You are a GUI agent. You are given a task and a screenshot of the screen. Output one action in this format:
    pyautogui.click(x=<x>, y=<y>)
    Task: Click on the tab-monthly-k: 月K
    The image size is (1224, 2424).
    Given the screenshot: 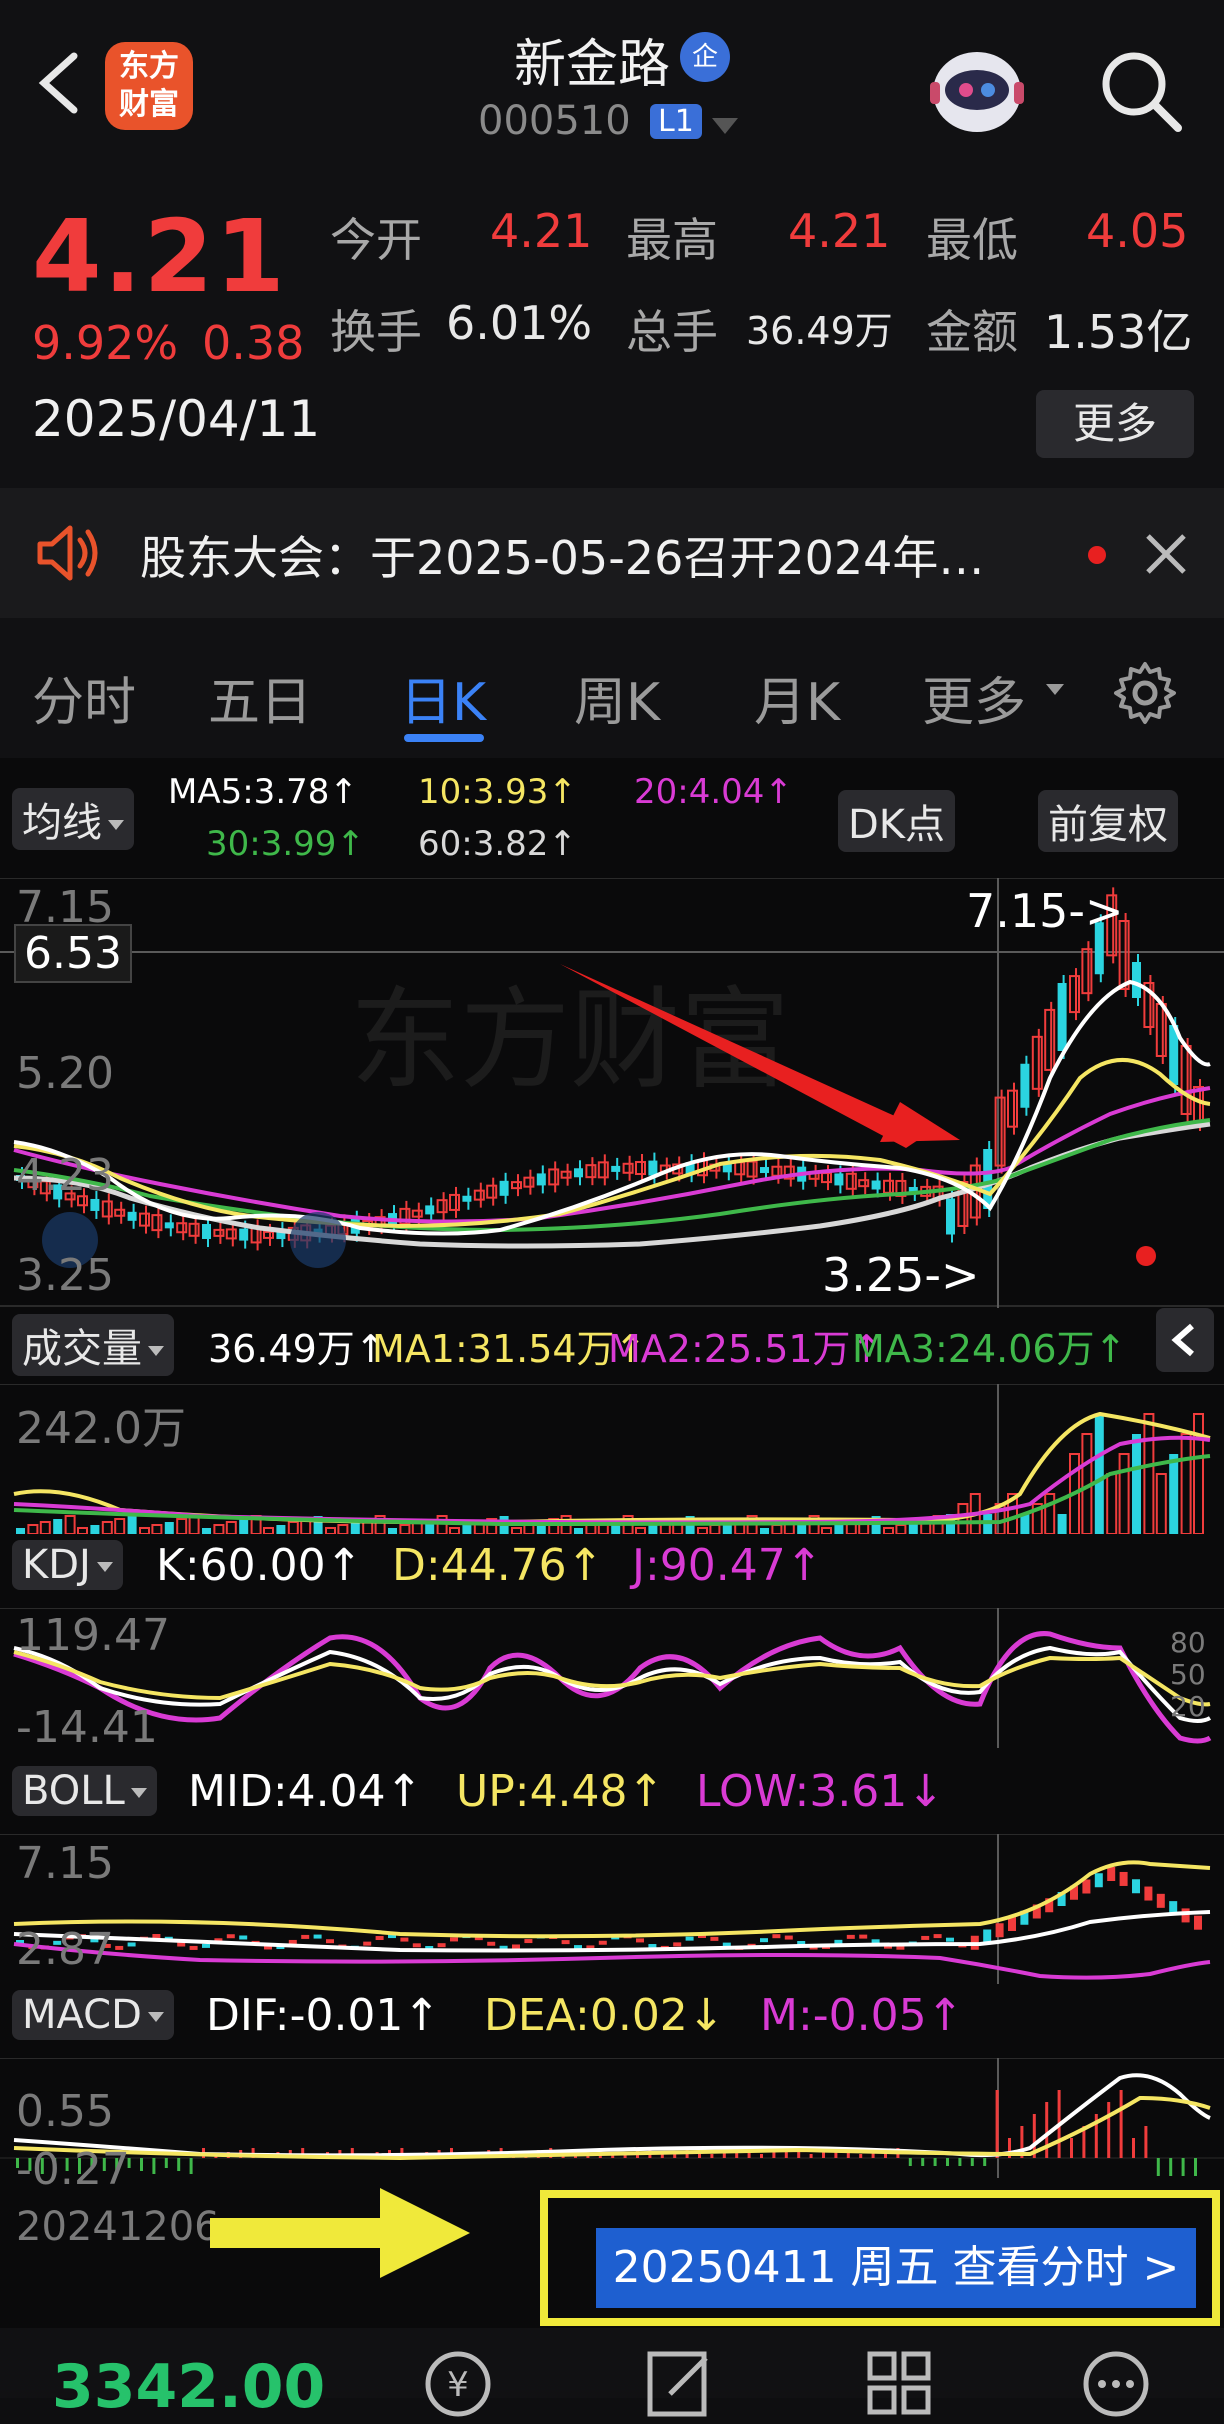 What is the action you would take?
    pyautogui.click(x=797, y=697)
    